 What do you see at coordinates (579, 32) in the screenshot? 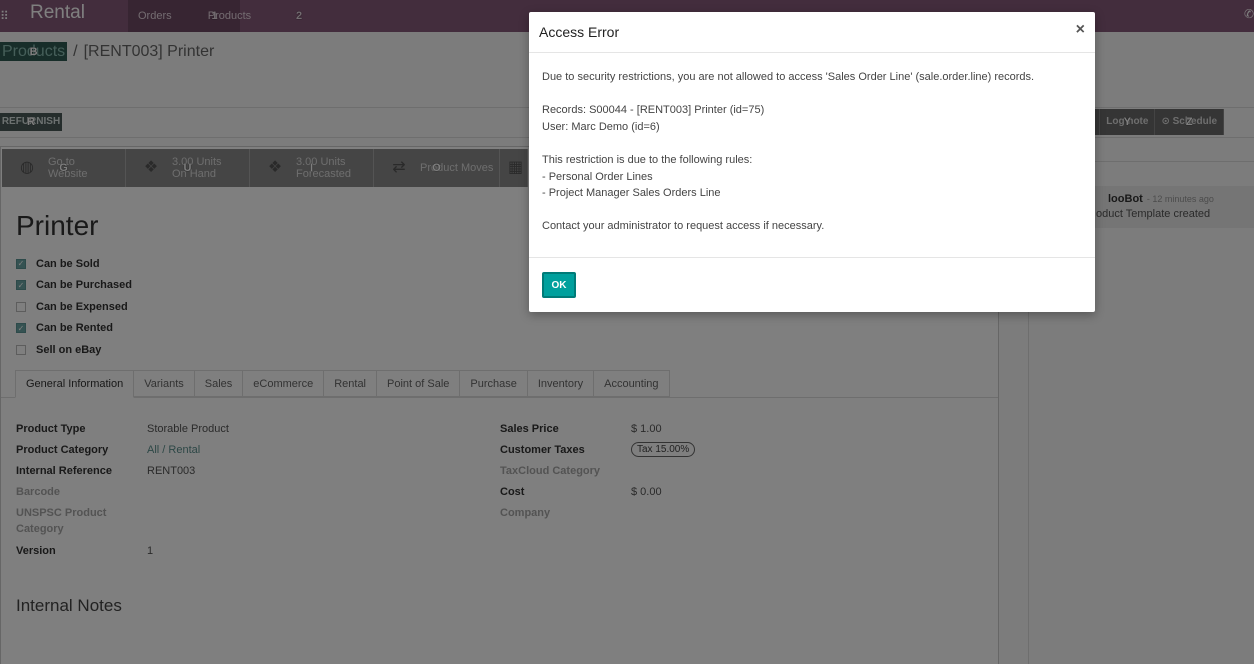
I see `dialog-title: Access Error` at bounding box center [579, 32].